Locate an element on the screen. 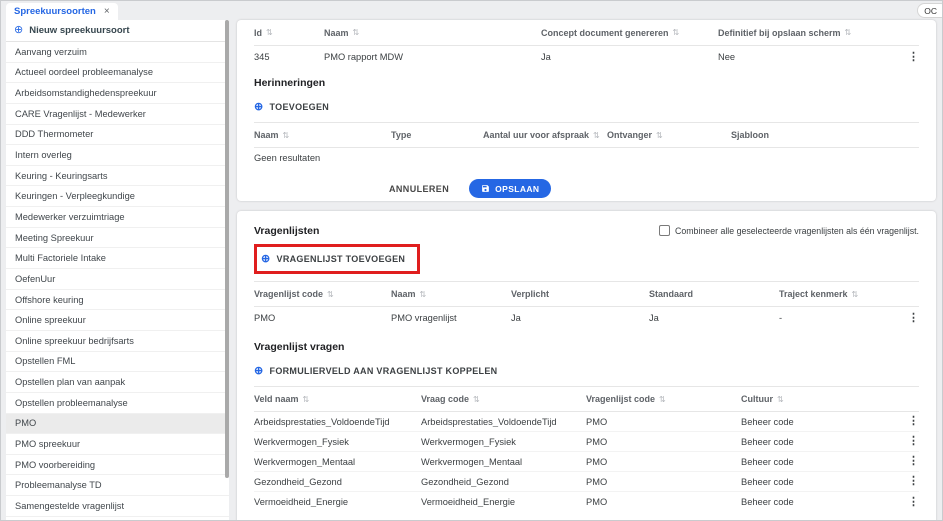 The image size is (943, 521). close-icon: × is located at coordinates (107, 11).